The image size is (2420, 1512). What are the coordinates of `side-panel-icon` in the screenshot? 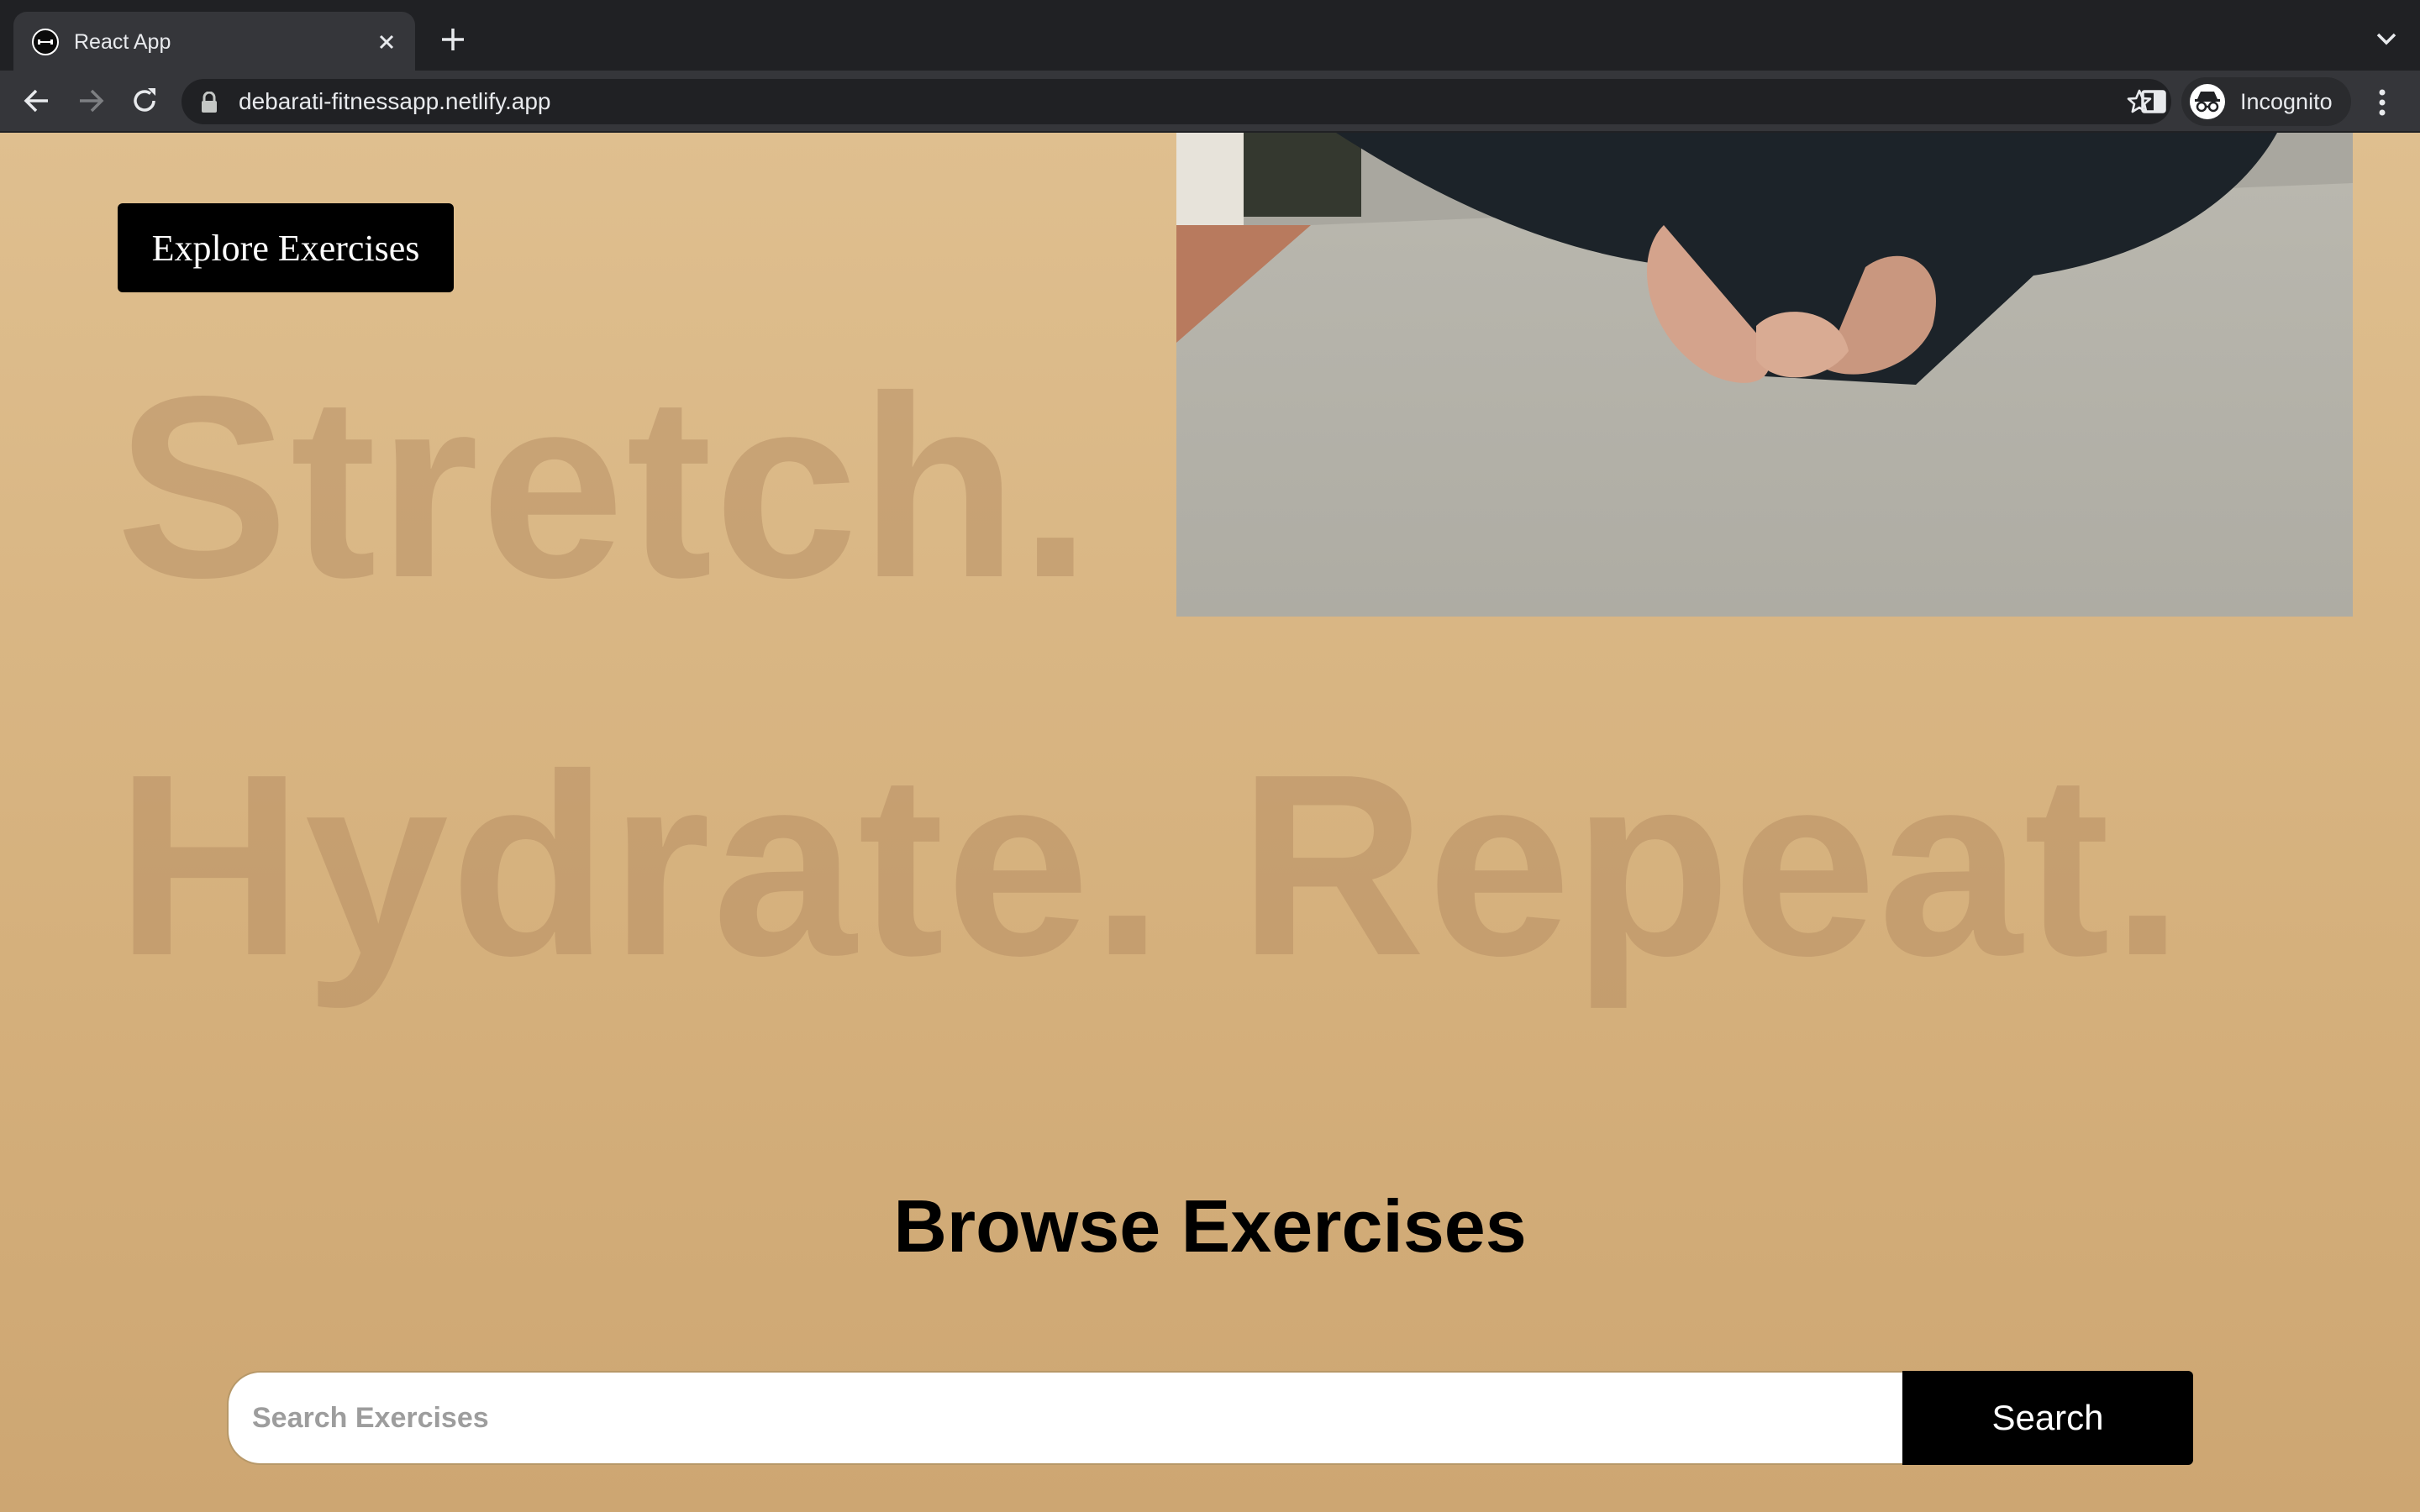 It's located at (2153, 101).